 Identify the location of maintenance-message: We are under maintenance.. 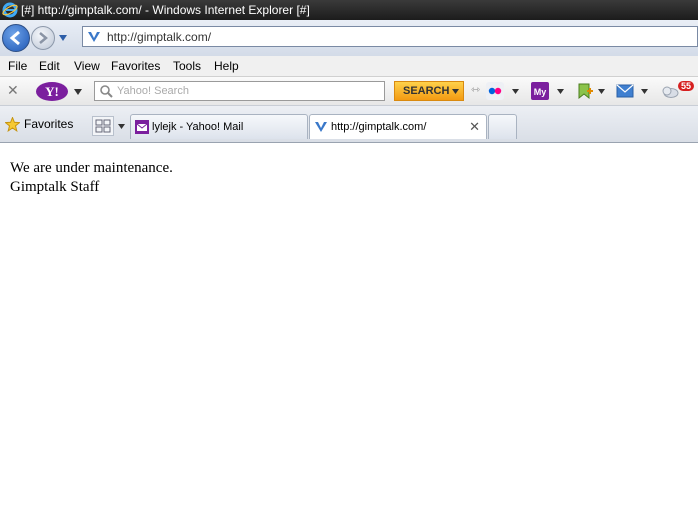
(91, 168).